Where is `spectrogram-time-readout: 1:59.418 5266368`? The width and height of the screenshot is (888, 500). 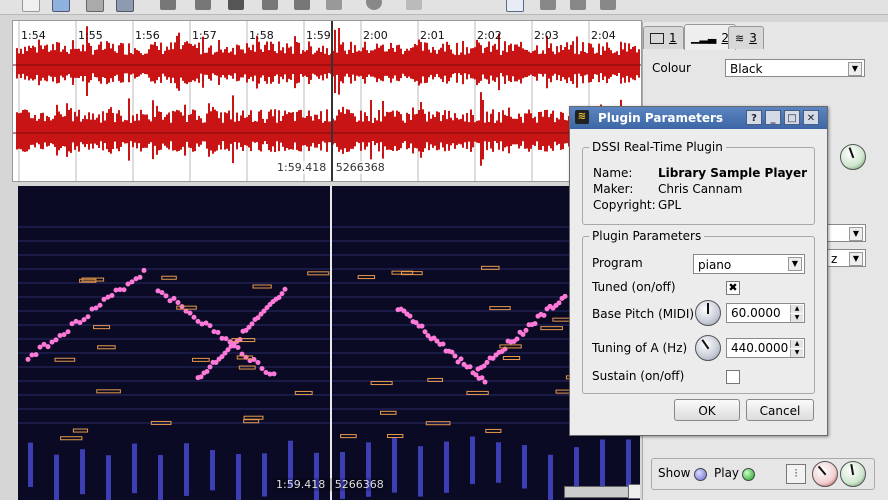 spectrogram-time-readout: 1:59.418 5266368 is located at coordinates (330, 484).